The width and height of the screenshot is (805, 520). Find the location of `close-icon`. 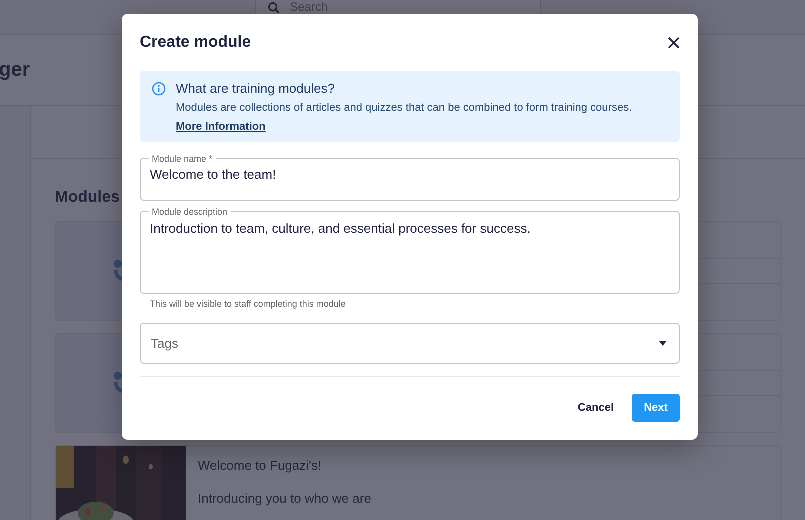

close-icon is located at coordinates (674, 42).